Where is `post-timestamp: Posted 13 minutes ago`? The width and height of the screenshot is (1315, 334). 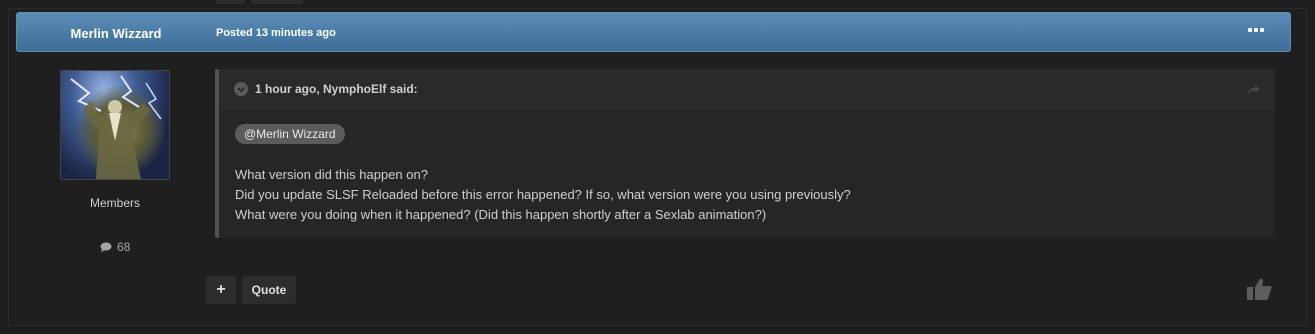
post-timestamp: Posted 13 minutes ago is located at coordinates (276, 33).